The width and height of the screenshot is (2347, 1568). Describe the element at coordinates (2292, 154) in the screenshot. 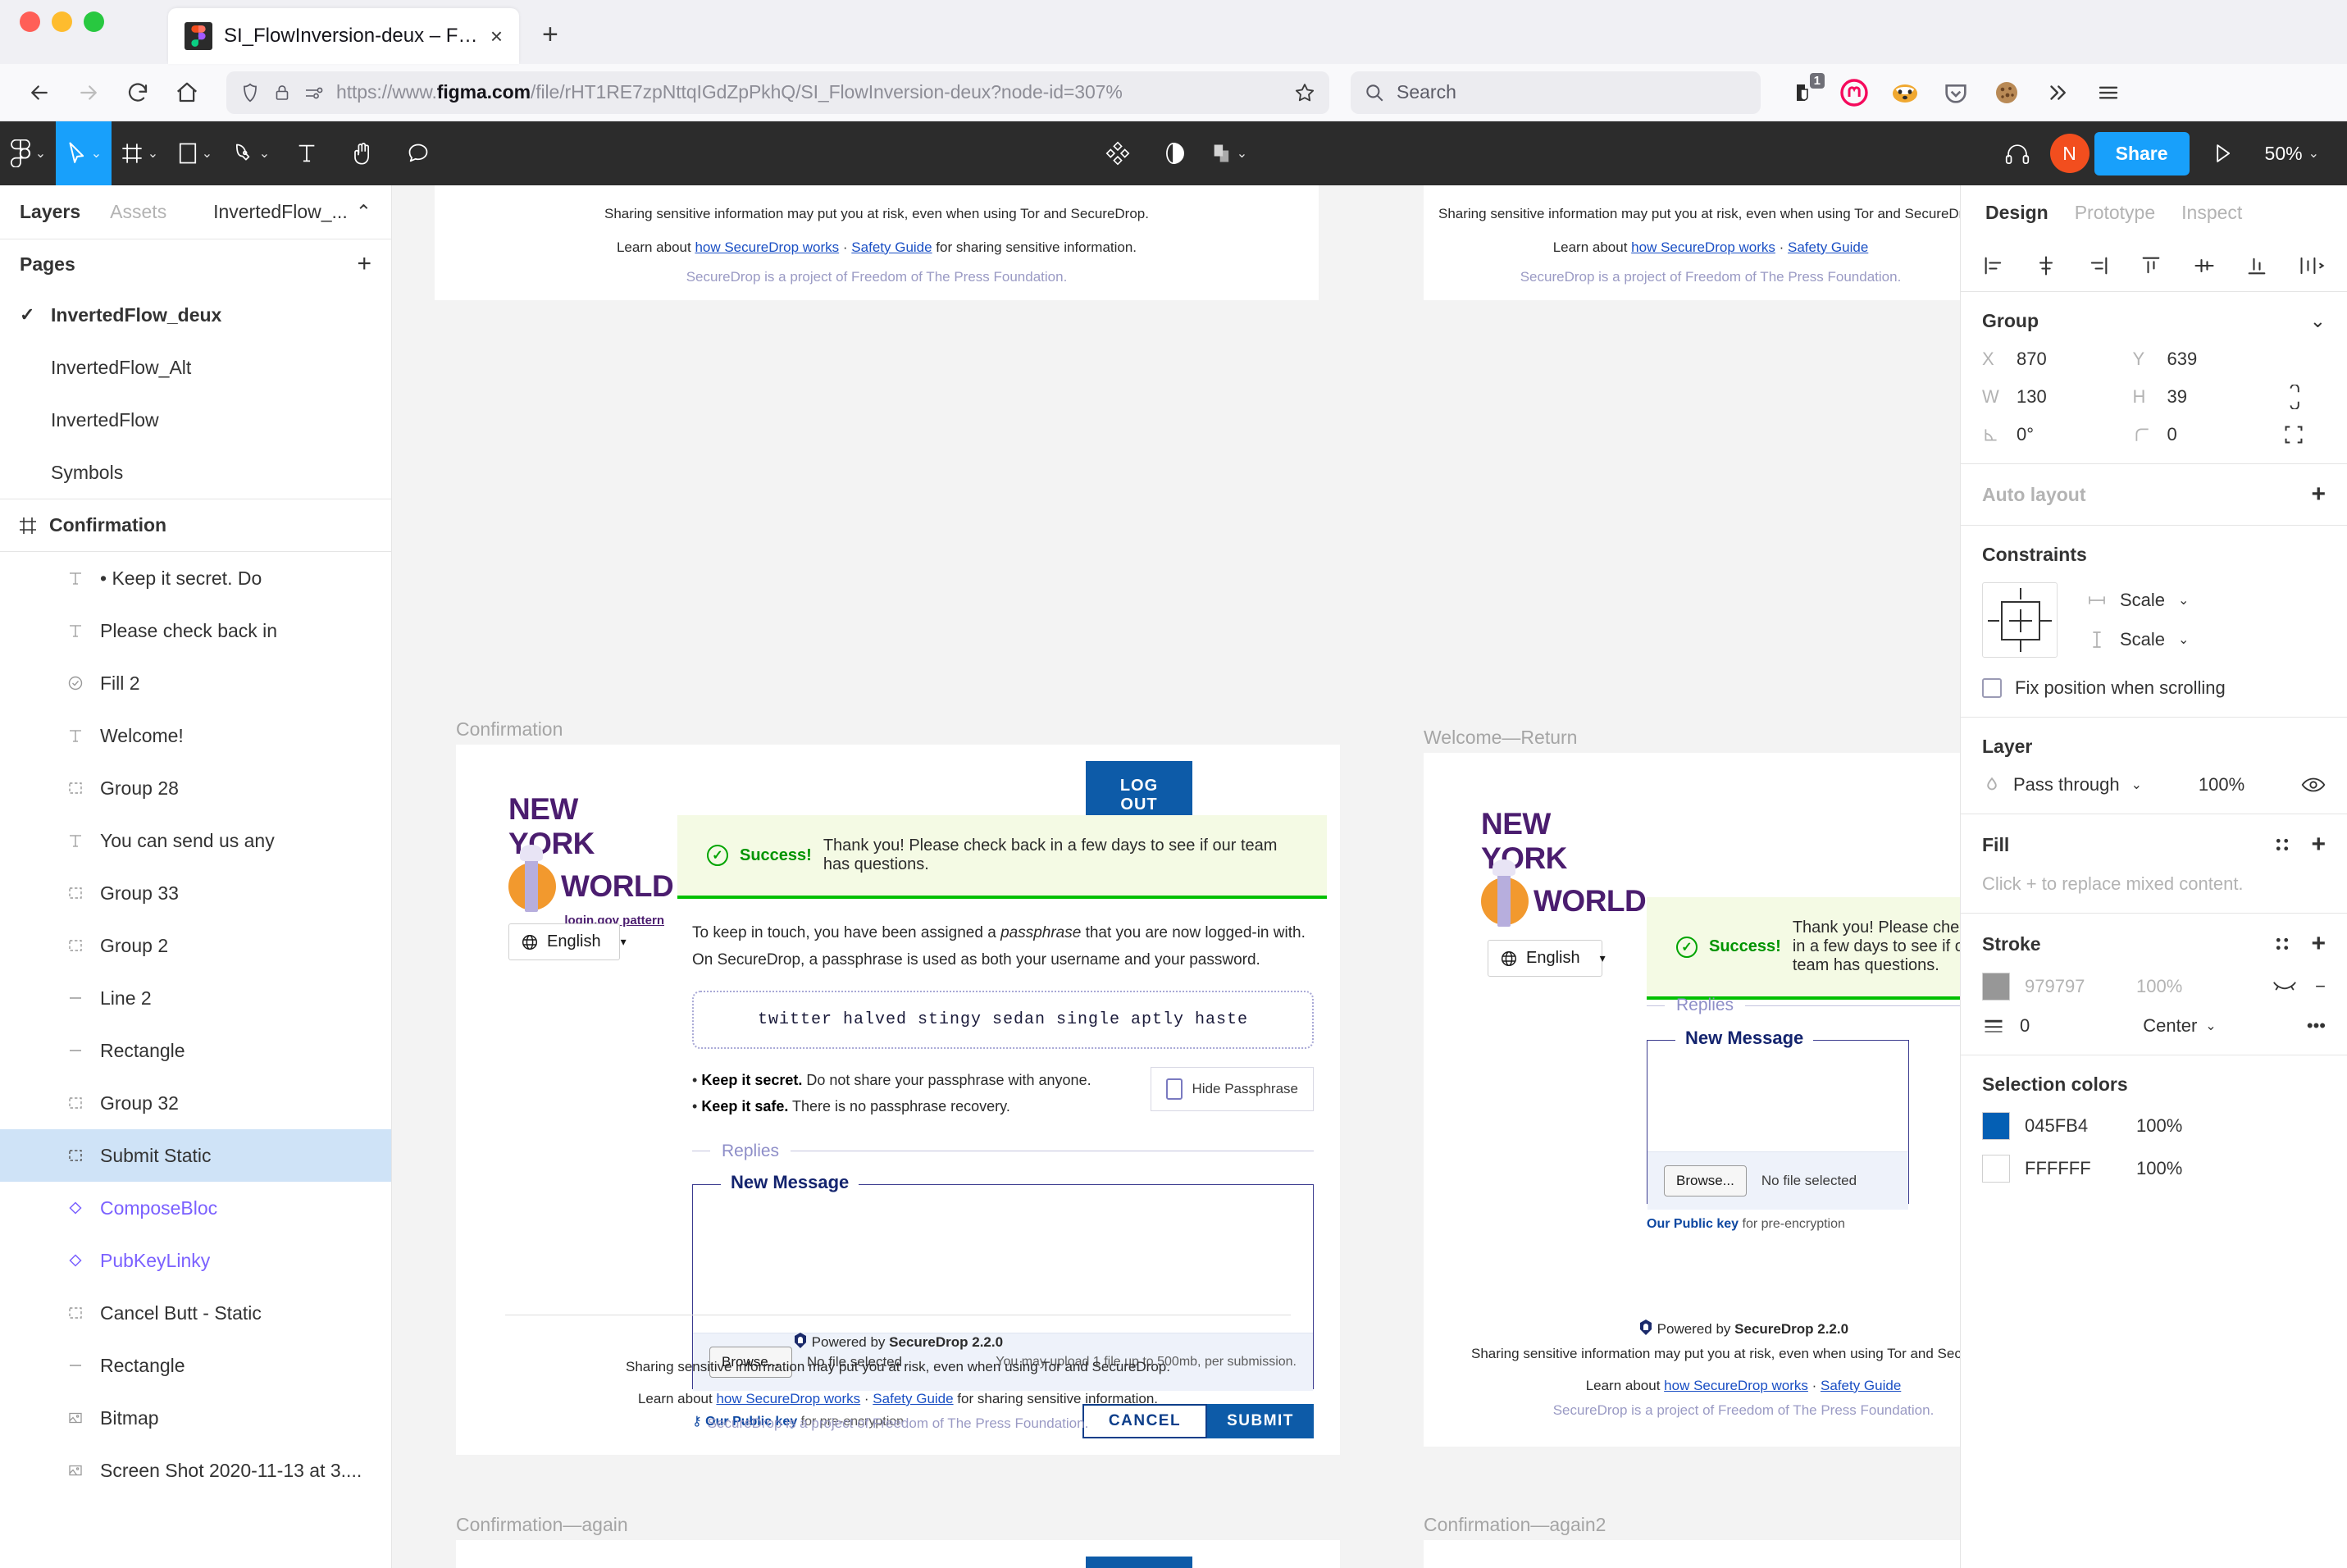

I see `zoom-level-button: 50% ⌄` at that location.